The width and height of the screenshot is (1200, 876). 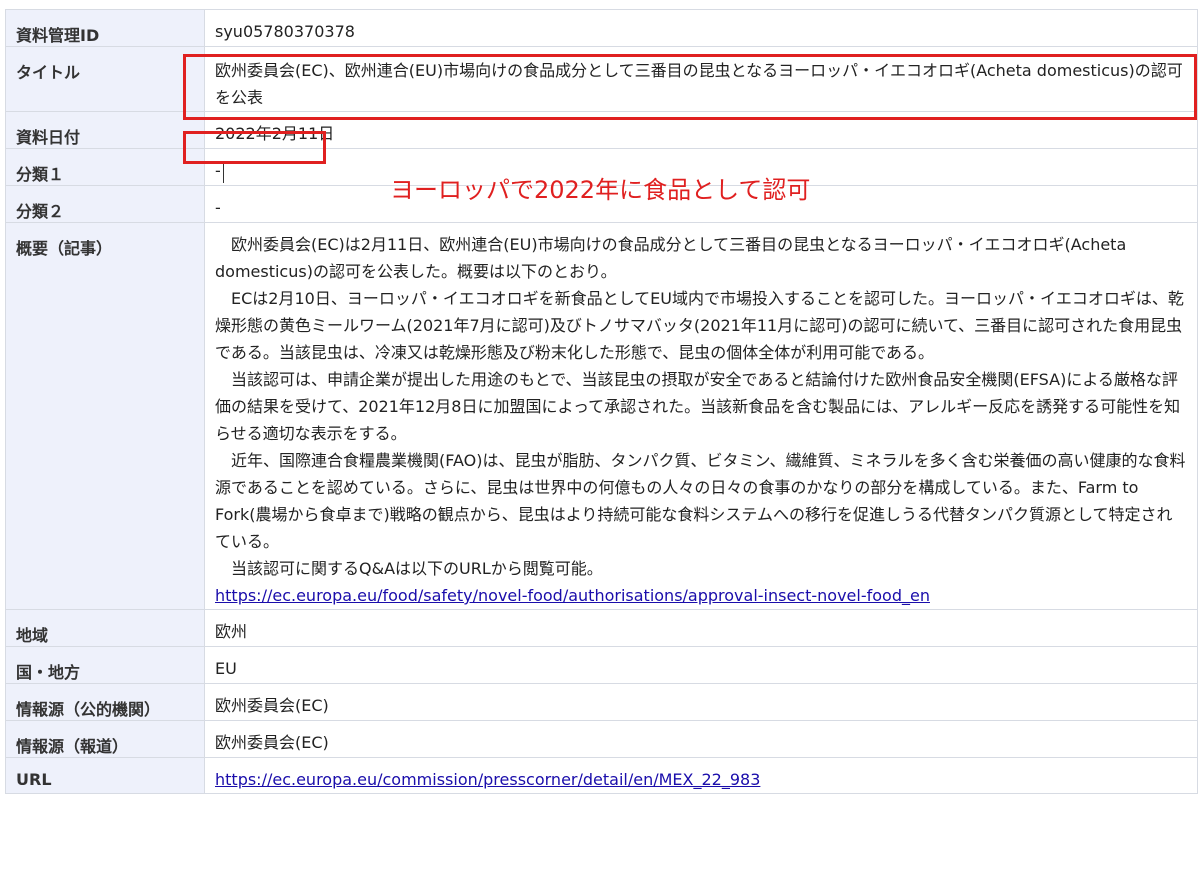 I want to click on summary-label: 概要（記事）, so click(x=105, y=416).